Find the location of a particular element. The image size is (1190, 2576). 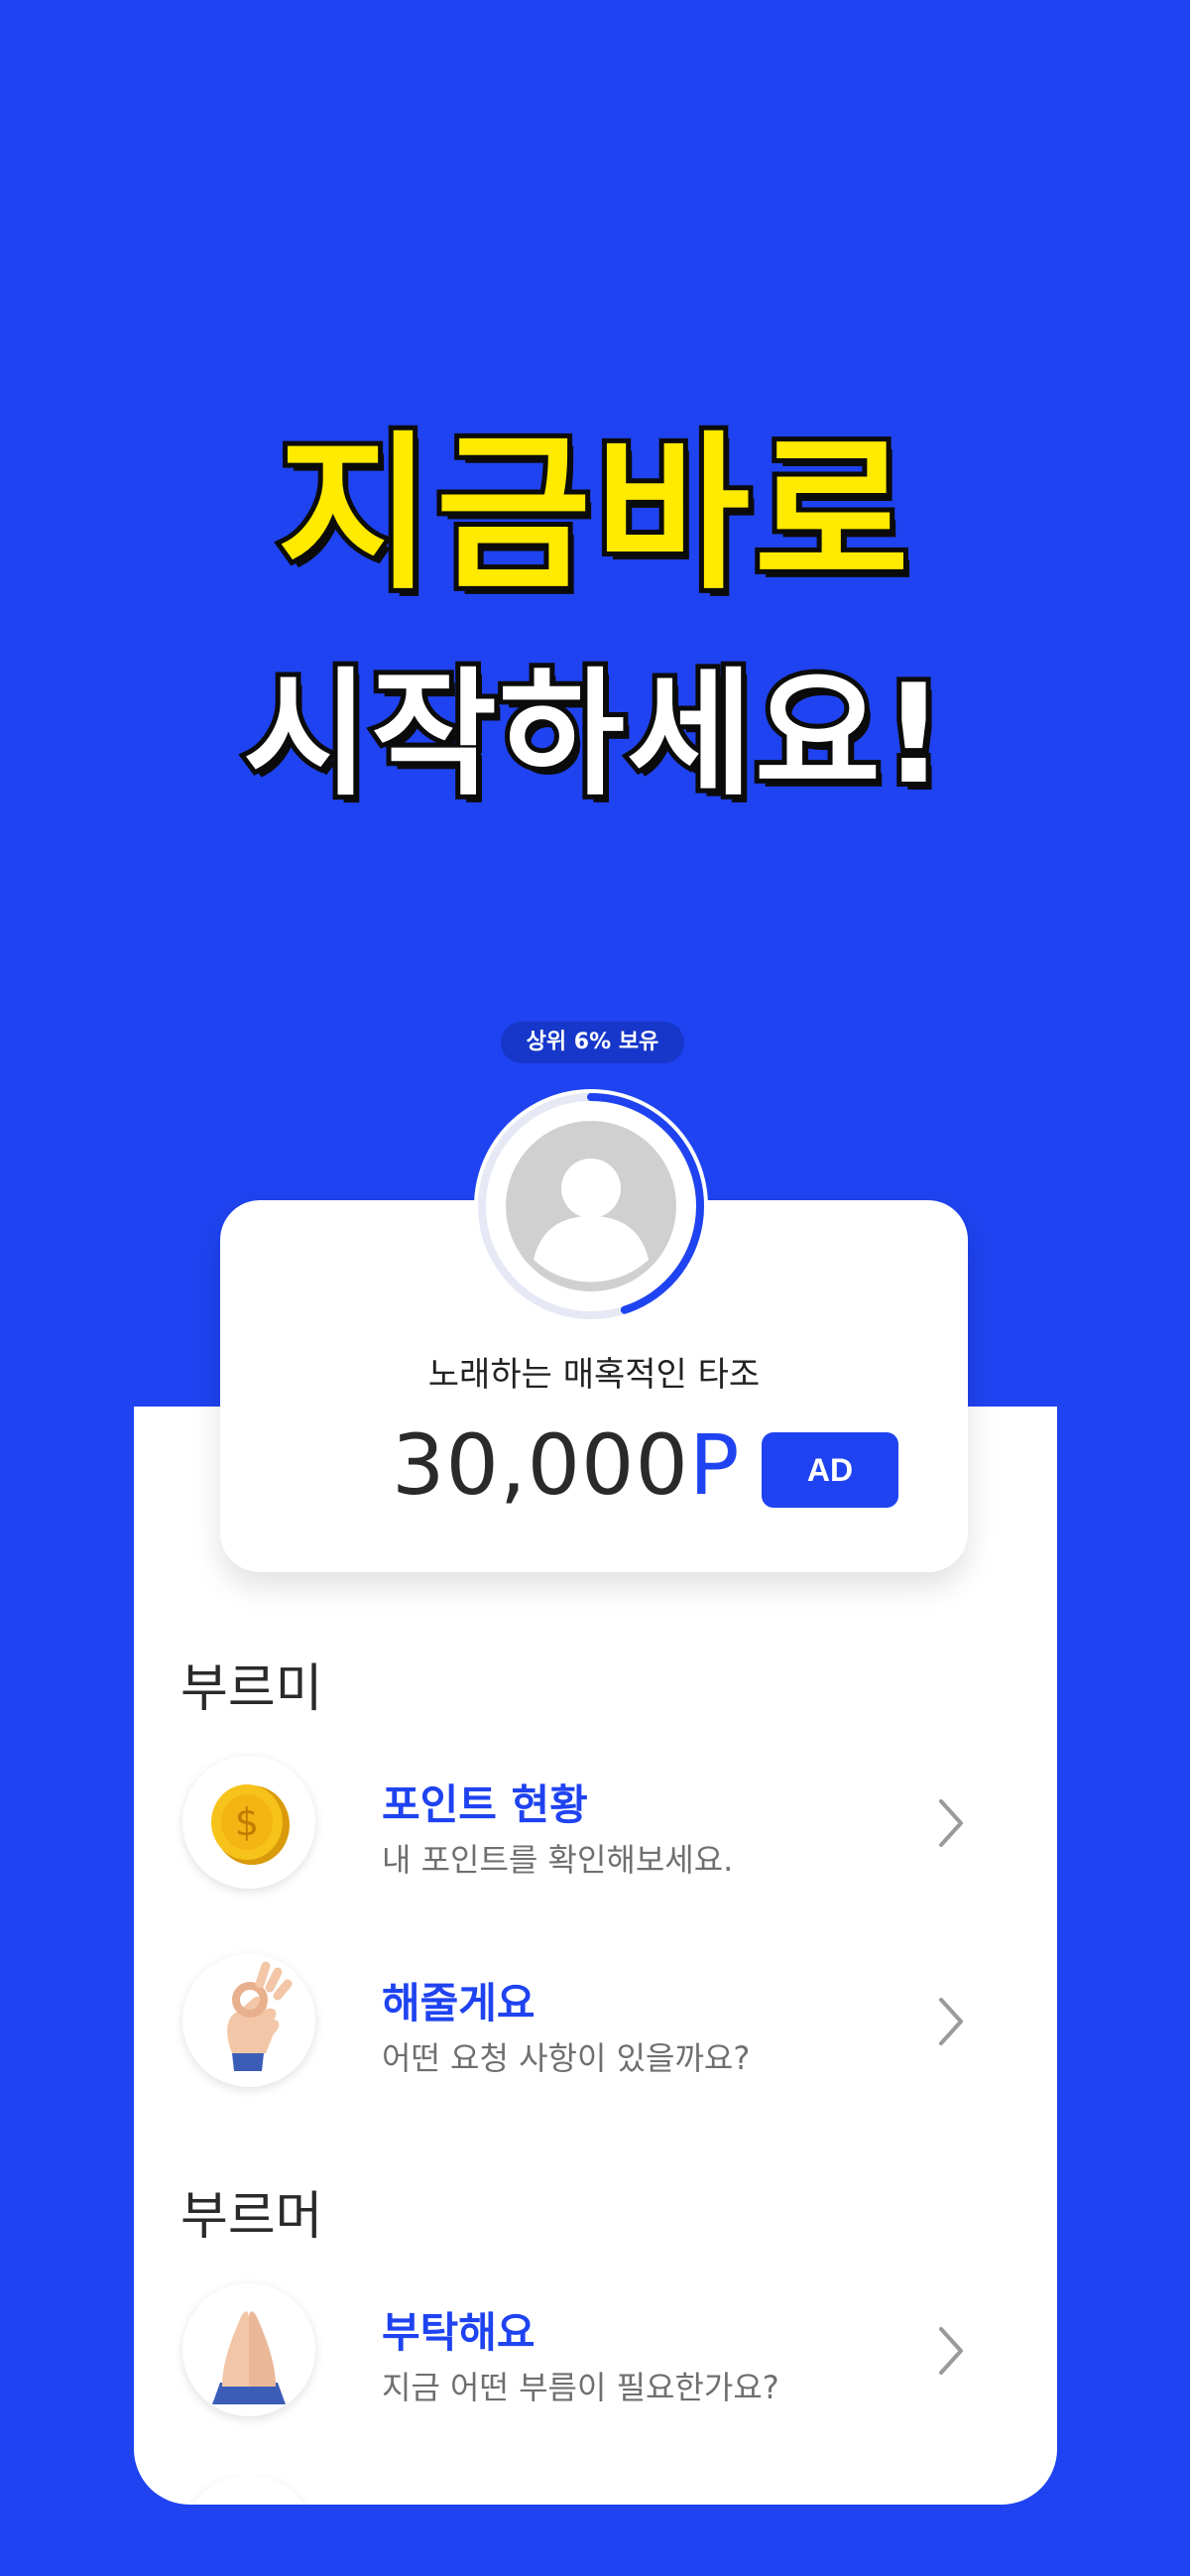

section-title-burumeo: 부르머 is located at coordinates (251, 2217).